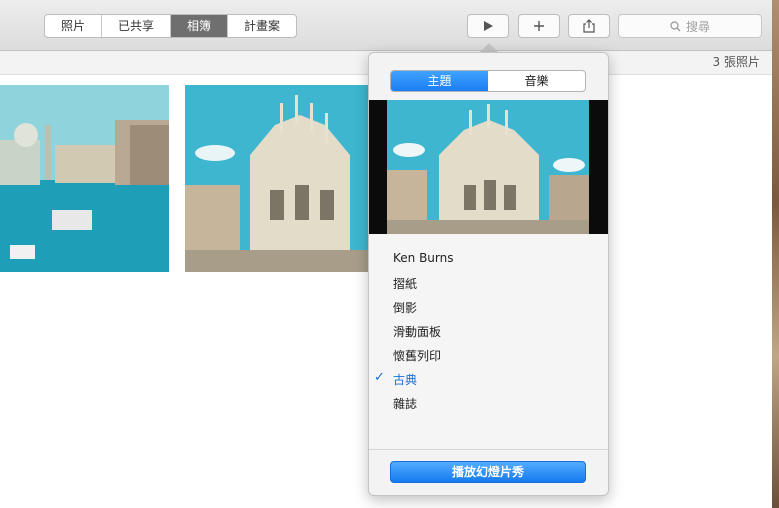 The width and height of the screenshot is (779, 508). What do you see at coordinates (262, 26) in the screenshot?
I see `tab-projects: 計畫案` at bounding box center [262, 26].